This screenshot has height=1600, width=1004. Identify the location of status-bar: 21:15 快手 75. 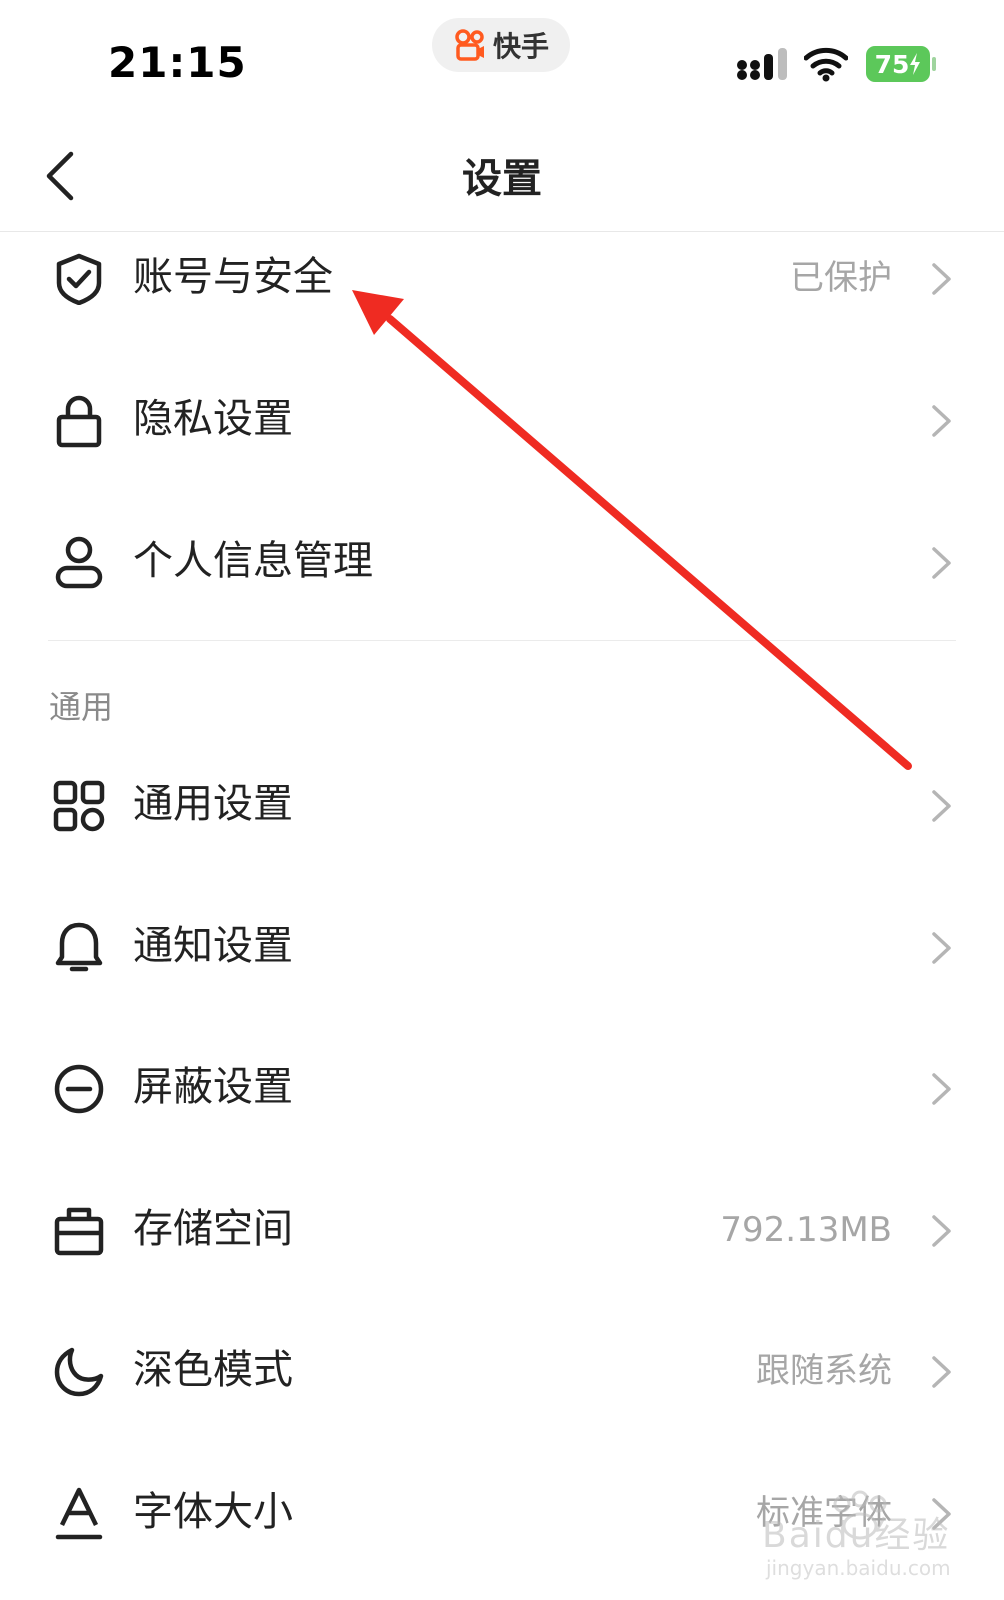
(502, 60).